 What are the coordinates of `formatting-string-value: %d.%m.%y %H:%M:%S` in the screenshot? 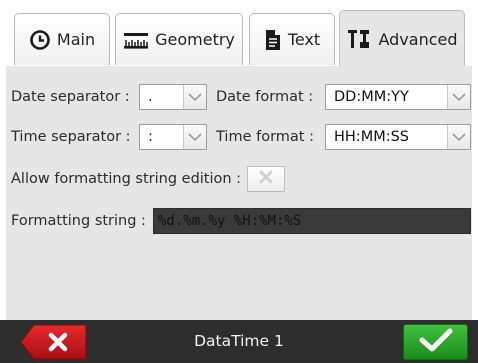 It's located at (230, 221).